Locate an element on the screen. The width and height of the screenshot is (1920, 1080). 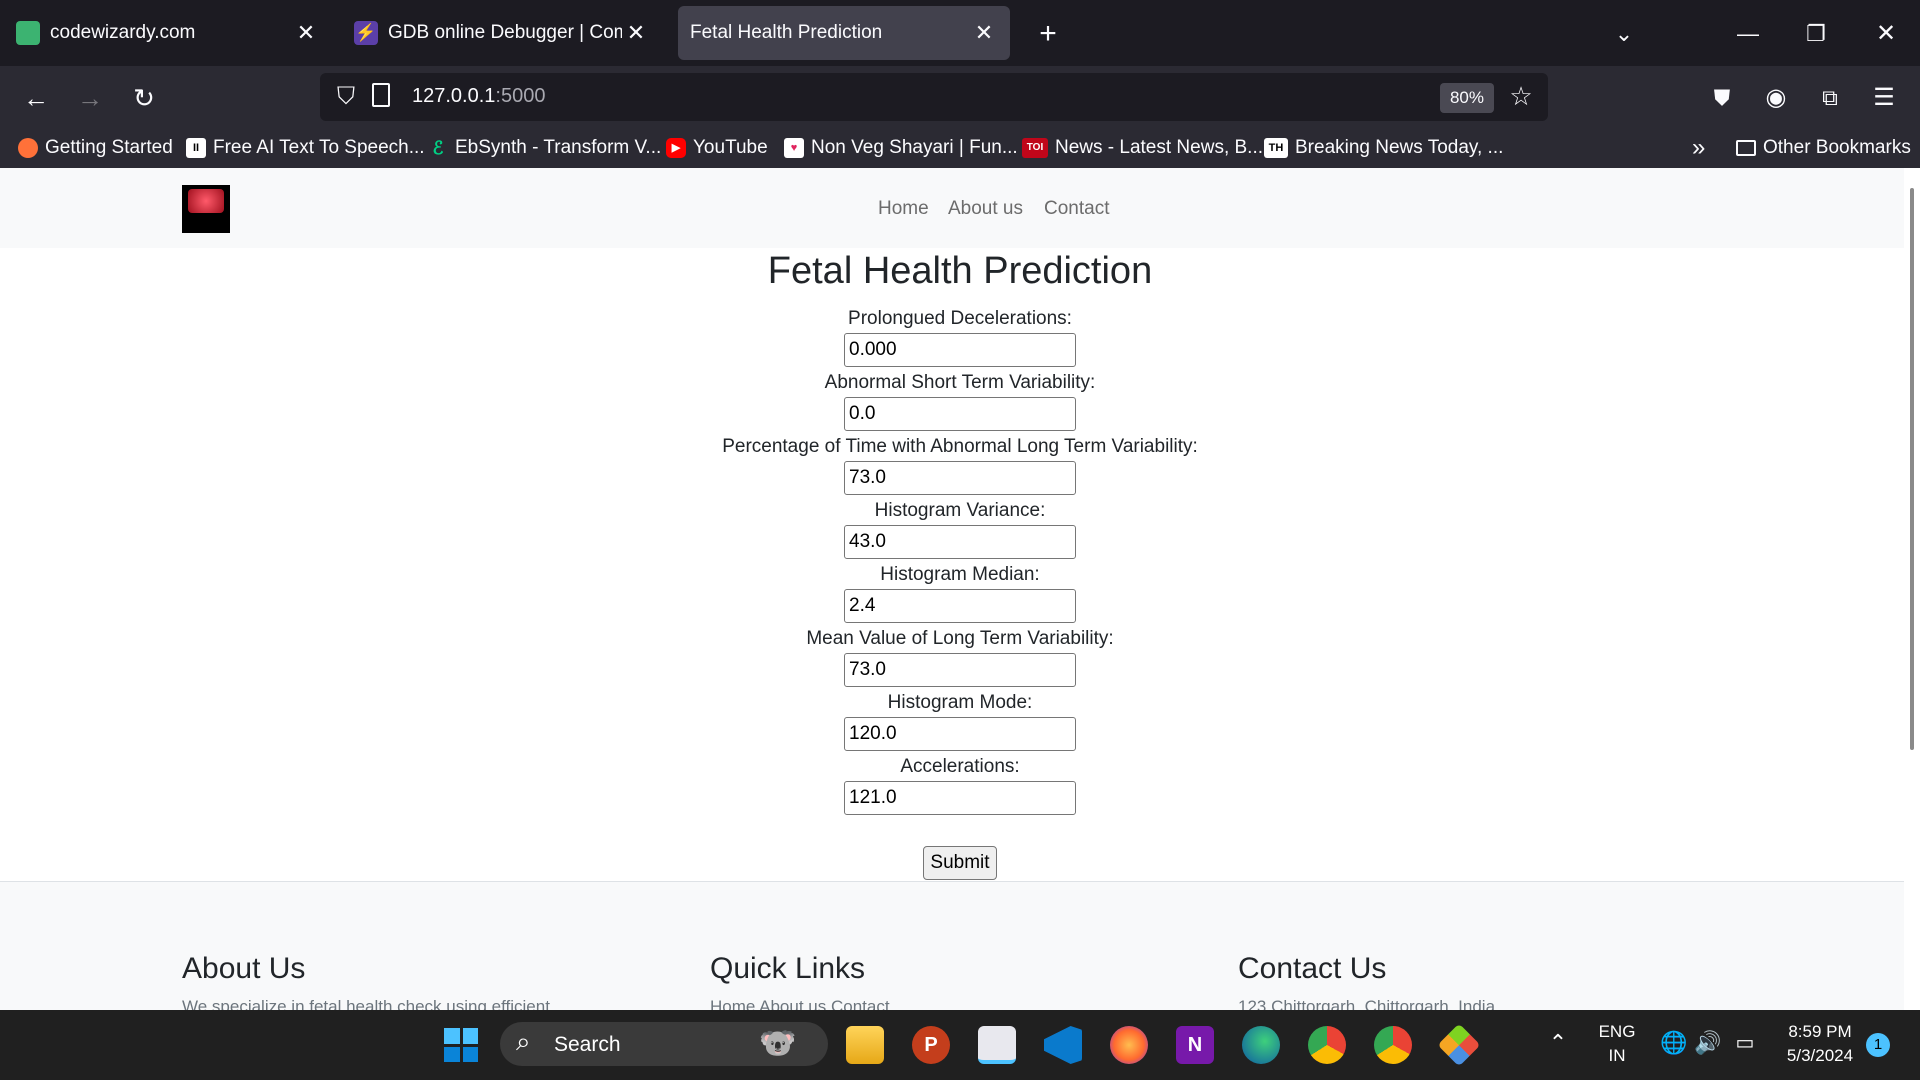
scrollbar-thumb is located at coordinates (1912, 469).